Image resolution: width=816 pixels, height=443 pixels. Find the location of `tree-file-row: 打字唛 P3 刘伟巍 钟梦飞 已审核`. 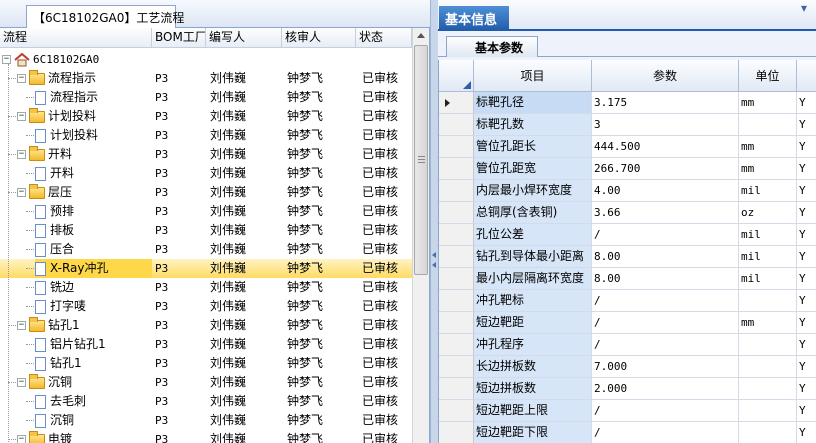

tree-file-row: 打字唛 P3 刘伟巍 钟梦飞 已审核 is located at coordinates (206, 306).